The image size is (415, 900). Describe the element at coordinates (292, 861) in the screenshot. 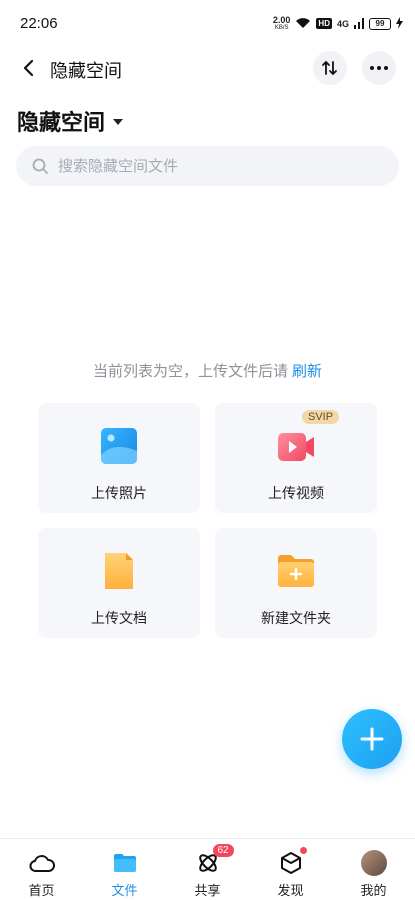

I see `cube-icon` at that location.